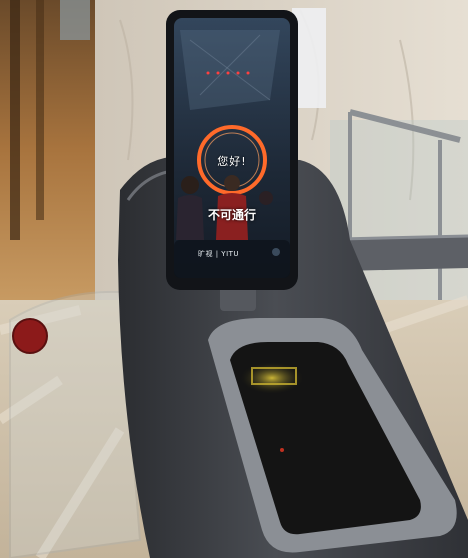 The width and height of the screenshot is (468, 558). What do you see at coordinates (190, 185) in the screenshot?
I see `person-silhouette` at bounding box center [190, 185].